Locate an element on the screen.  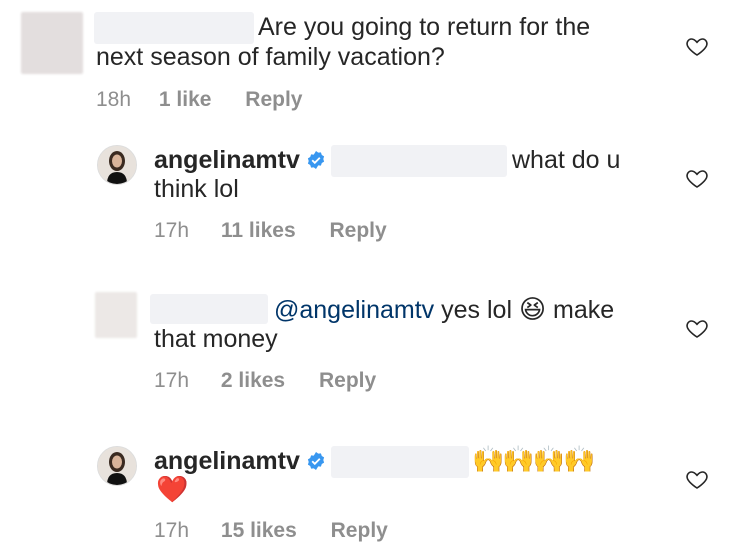
comment-text-line2: think lol is located at coordinates (196, 189).